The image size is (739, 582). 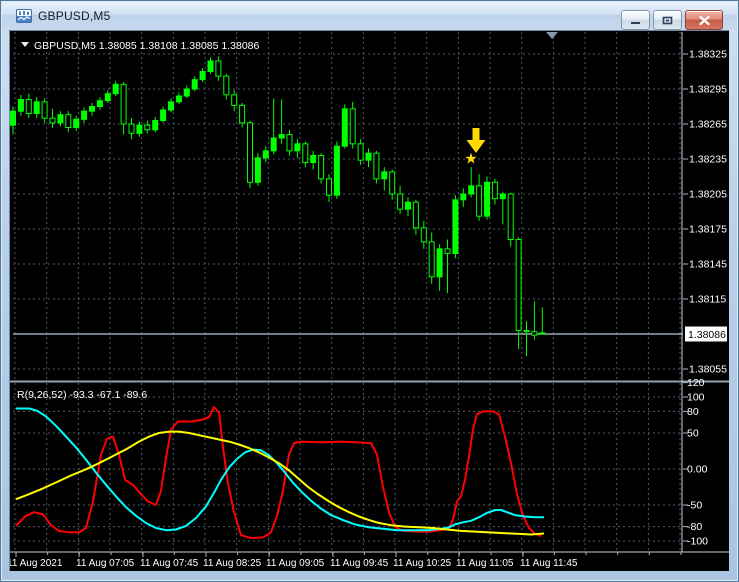 I want to click on window-title: GBPUSD,M5, so click(x=74, y=16).